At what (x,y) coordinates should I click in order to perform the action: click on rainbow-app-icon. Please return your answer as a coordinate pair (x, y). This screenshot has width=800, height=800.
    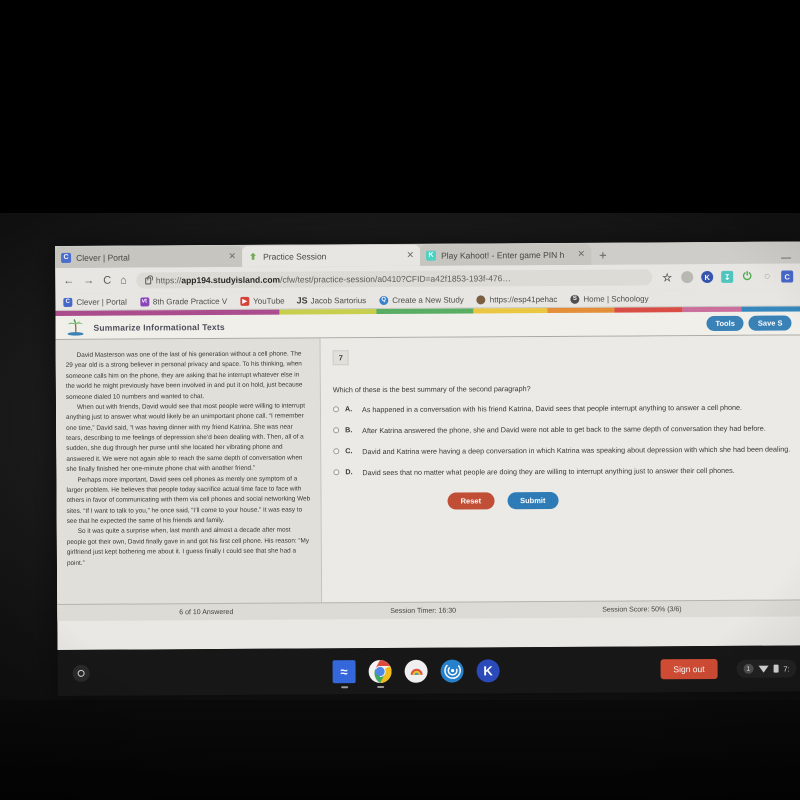
    Looking at the image, I should click on (416, 671).